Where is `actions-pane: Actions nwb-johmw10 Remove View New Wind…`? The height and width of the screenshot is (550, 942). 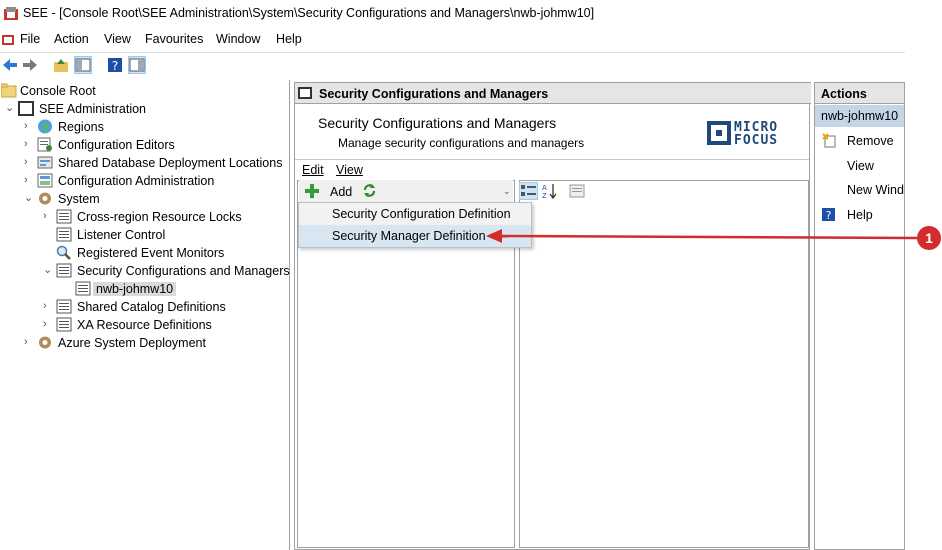 actions-pane: Actions nwb-johmw10 Remove View New Wind… is located at coordinates (859, 316).